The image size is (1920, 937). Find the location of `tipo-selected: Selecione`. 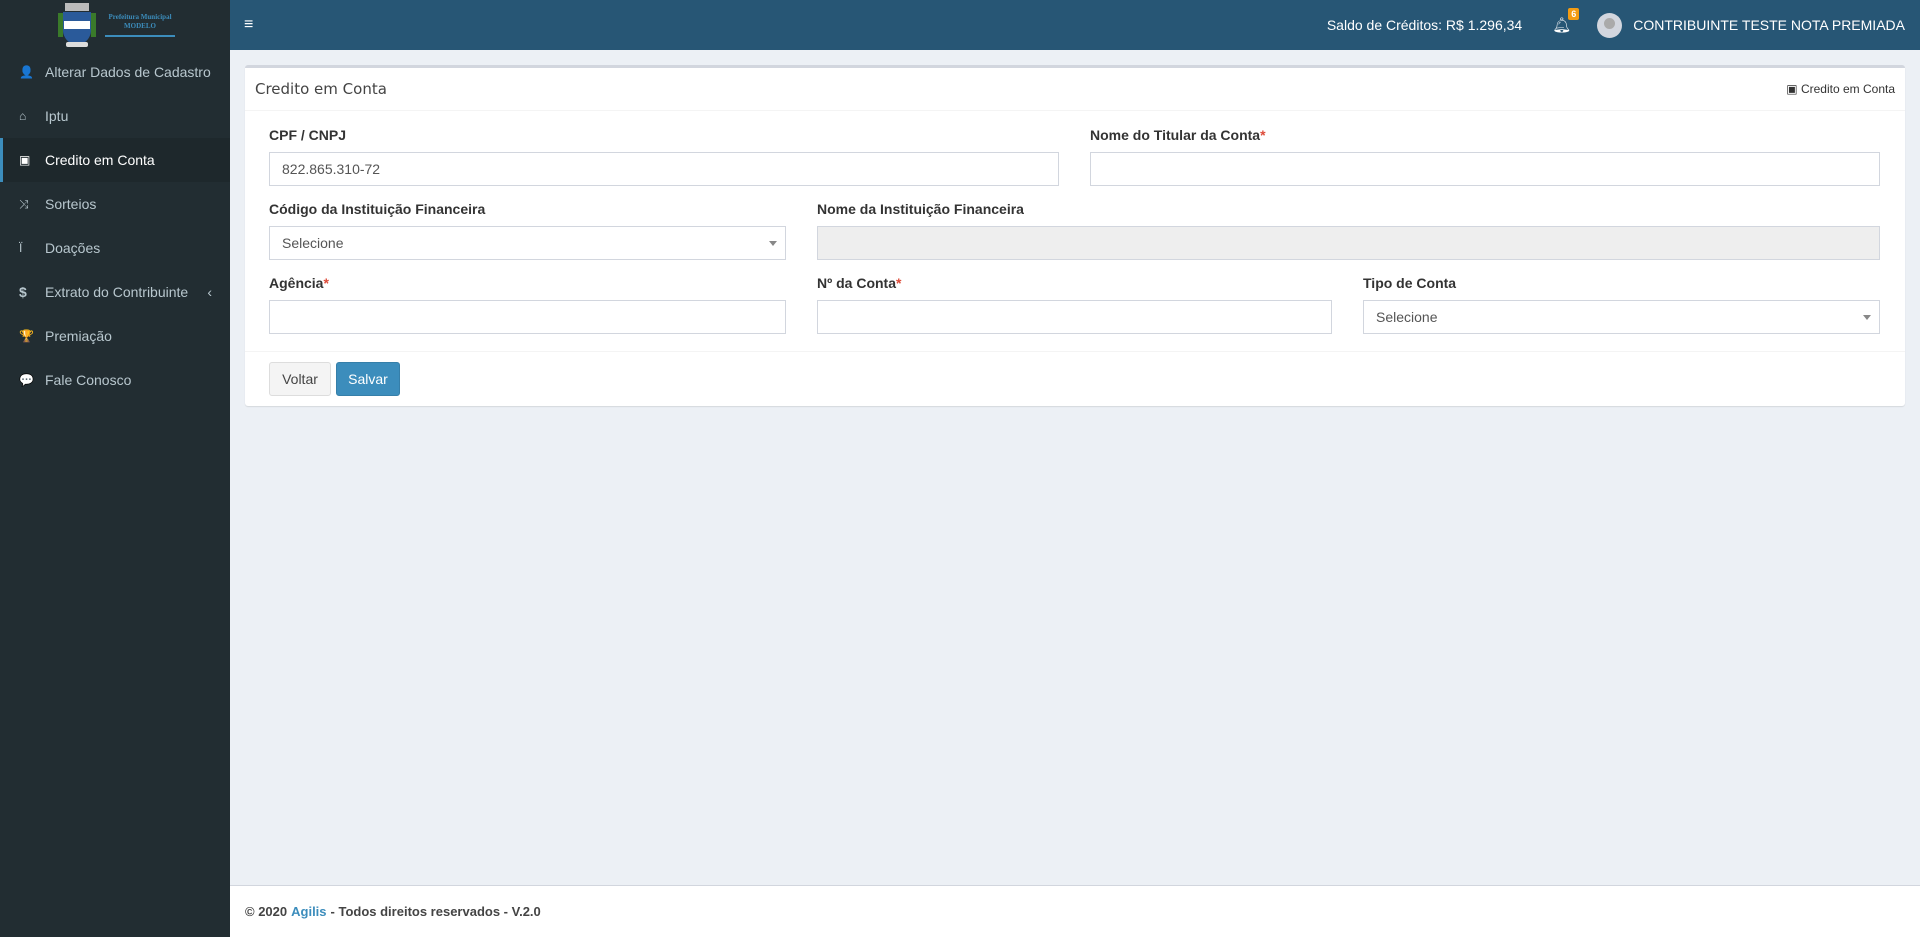

tipo-selected: Selecione is located at coordinates (1407, 317).